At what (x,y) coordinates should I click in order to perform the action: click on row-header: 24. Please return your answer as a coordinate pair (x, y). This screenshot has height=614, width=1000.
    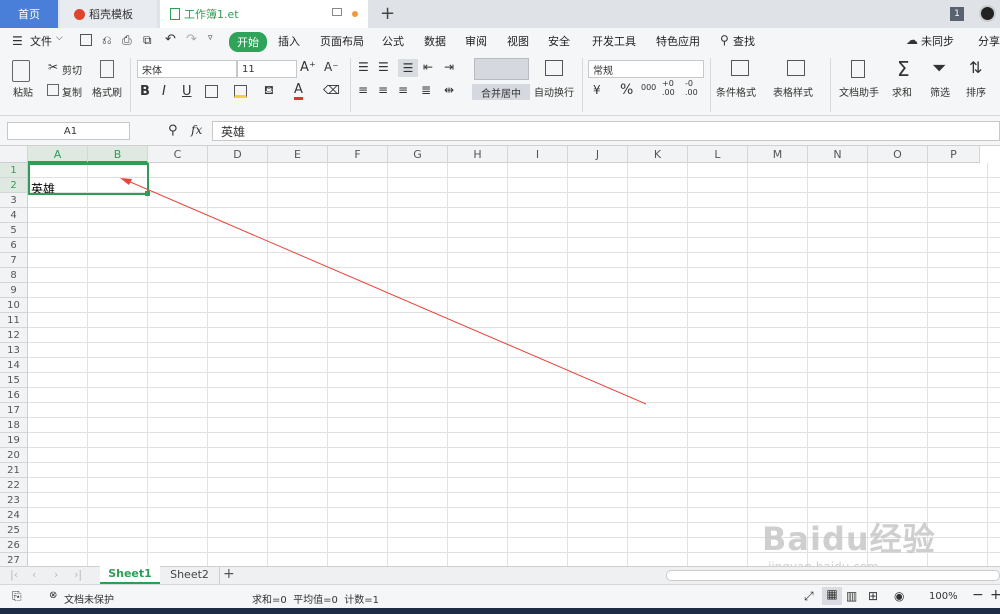
    Looking at the image, I should click on (14, 515).